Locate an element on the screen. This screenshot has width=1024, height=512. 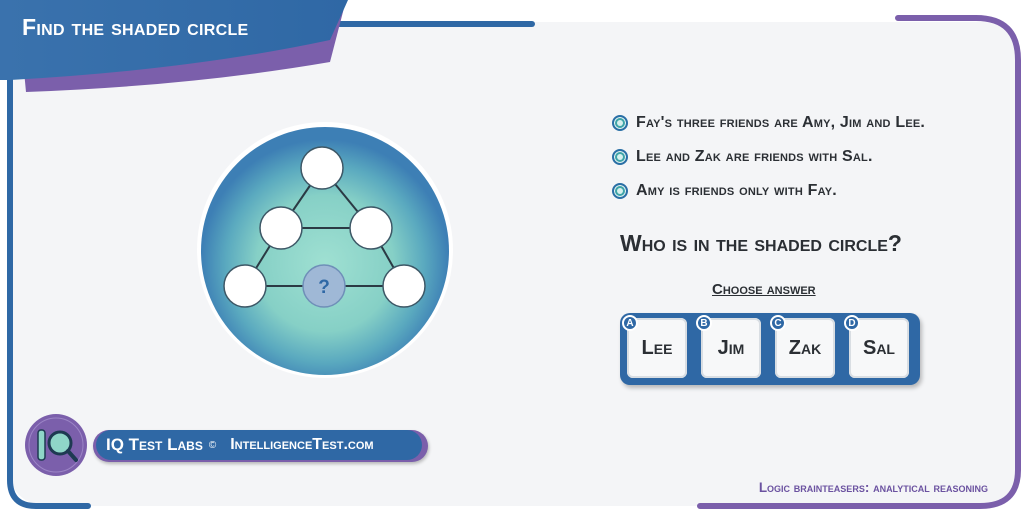
footer-category: Logic brainteasers: analytical reasoning is located at coordinates (873, 487).